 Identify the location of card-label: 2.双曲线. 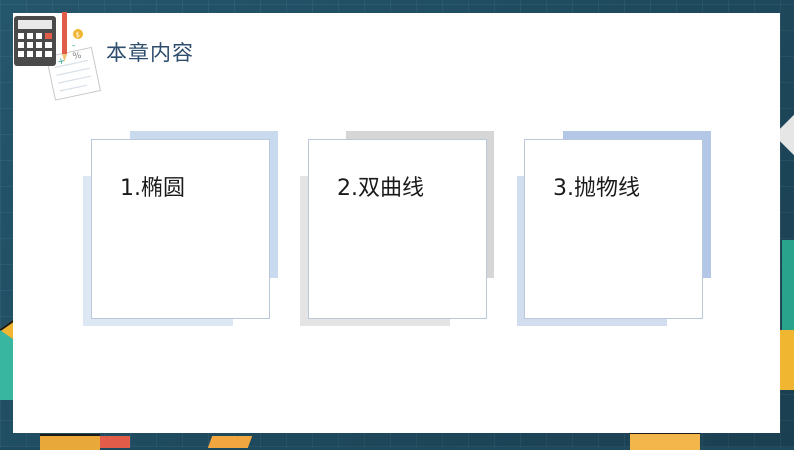
(380, 188).